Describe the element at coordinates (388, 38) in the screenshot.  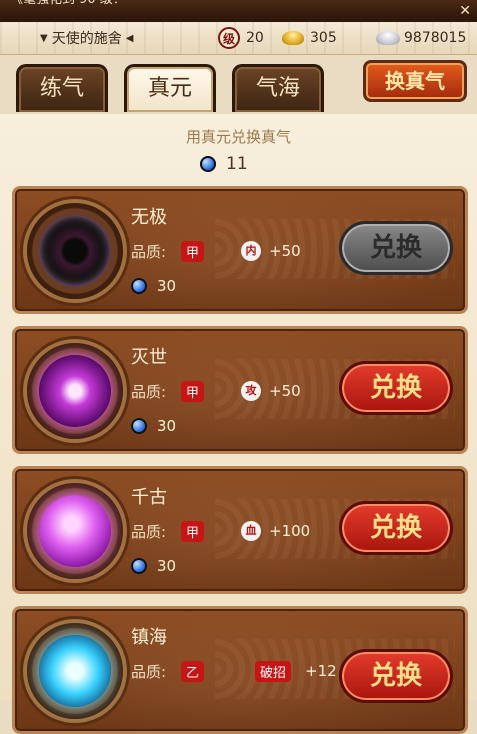
I see `silver-ingot-icon` at that location.